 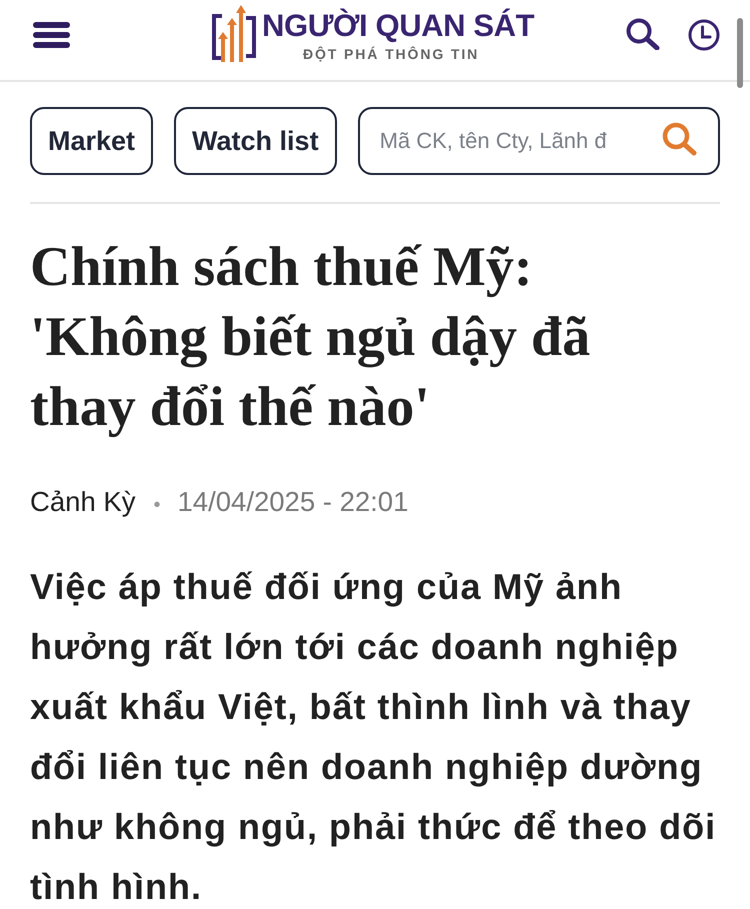 What do you see at coordinates (234, 33) in the screenshot?
I see `chart-arrows-logo-icon` at bounding box center [234, 33].